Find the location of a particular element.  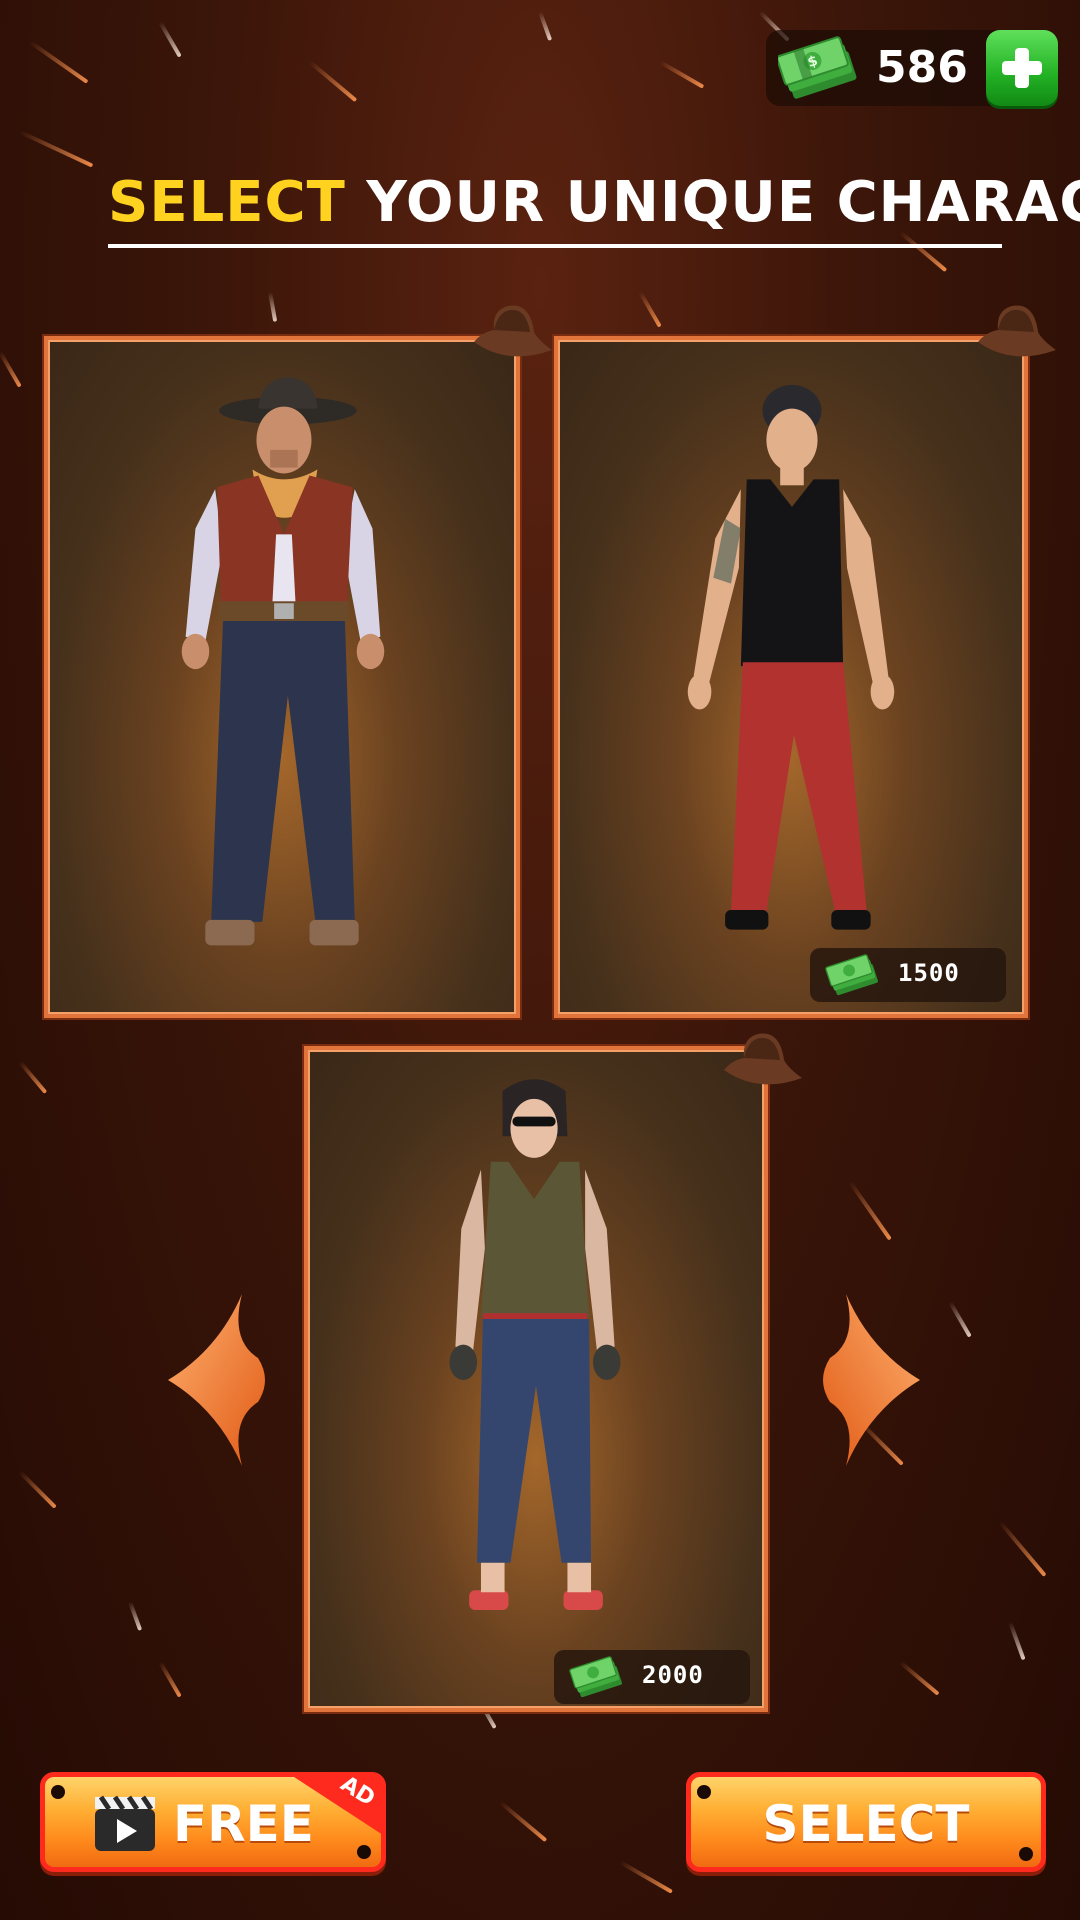

free-ad-button: FREE AD is located at coordinates (213, 1822).